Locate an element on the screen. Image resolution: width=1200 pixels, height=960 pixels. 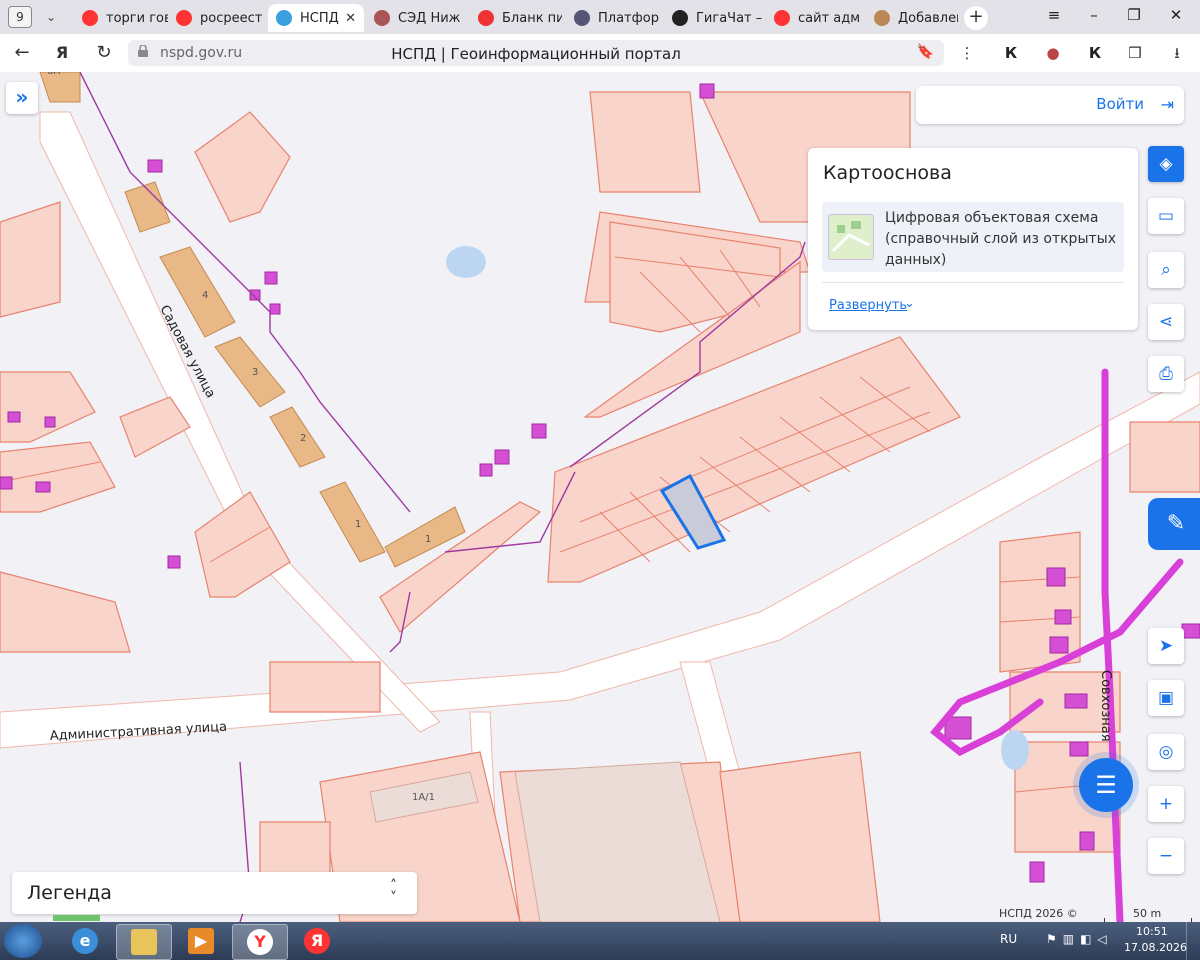
browser-tab: Бланк пис is located at coordinates (516, 18).